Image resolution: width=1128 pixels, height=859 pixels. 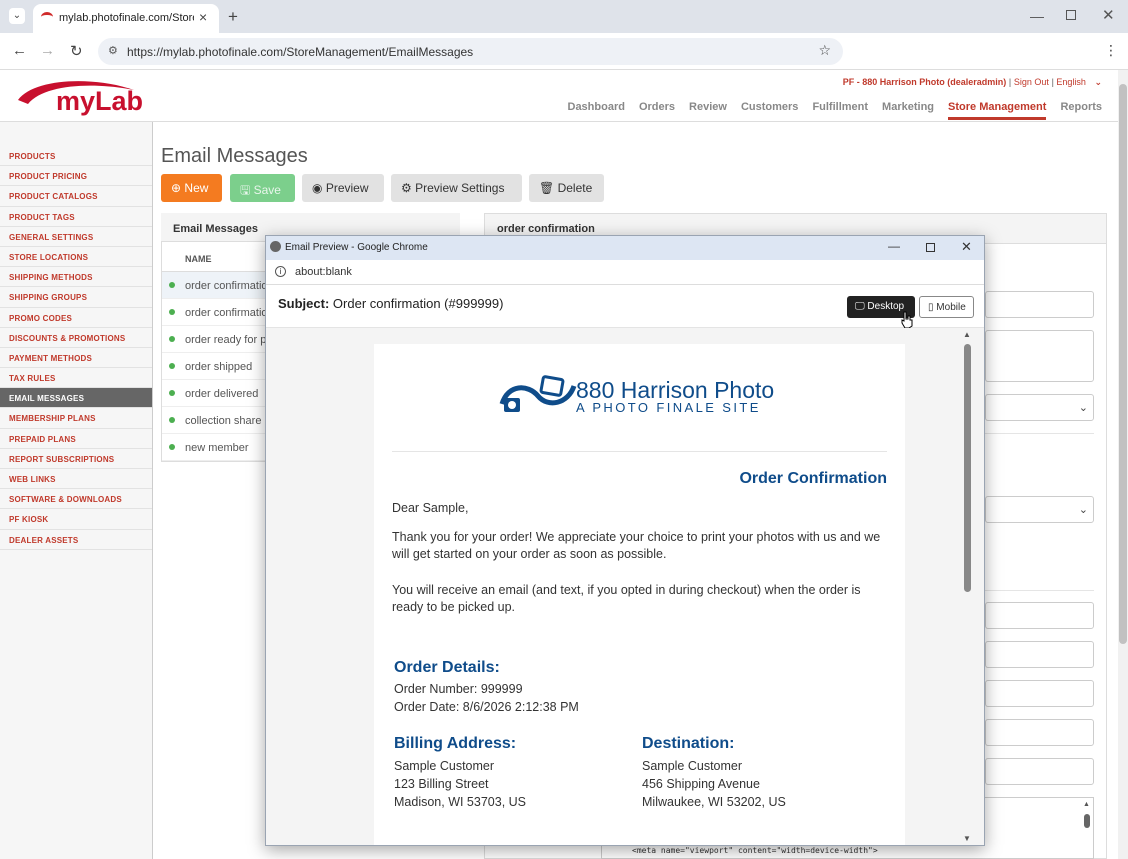 What do you see at coordinates (323, 272) in the screenshot?
I see `popup-url: about:blank` at bounding box center [323, 272].